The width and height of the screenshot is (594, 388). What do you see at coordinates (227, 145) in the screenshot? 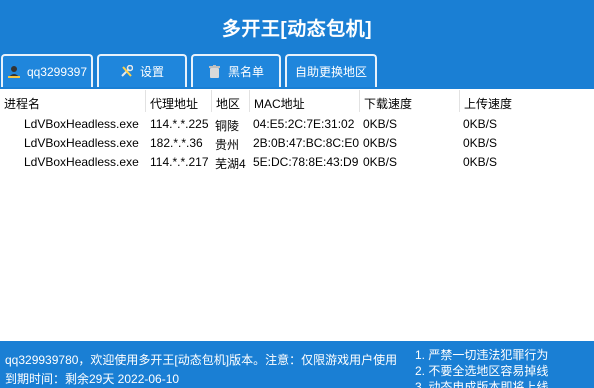
I see `cell-region: 贵州` at bounding box center [227, 145].